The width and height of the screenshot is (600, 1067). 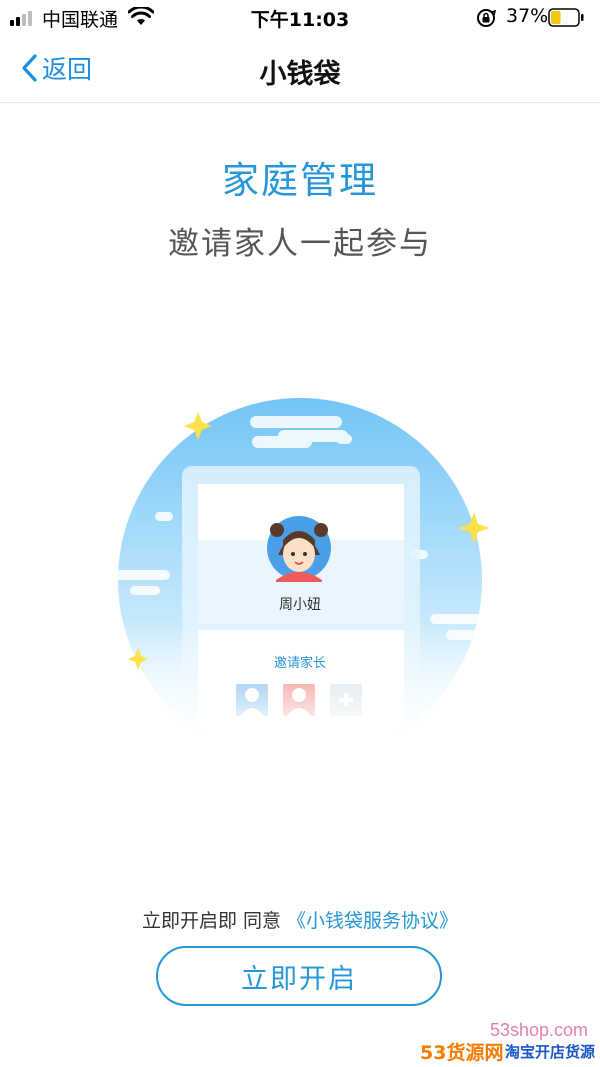 I want to click on service-agreement-link: 《小钱袋服务协议》, so click(x=372, y=921).